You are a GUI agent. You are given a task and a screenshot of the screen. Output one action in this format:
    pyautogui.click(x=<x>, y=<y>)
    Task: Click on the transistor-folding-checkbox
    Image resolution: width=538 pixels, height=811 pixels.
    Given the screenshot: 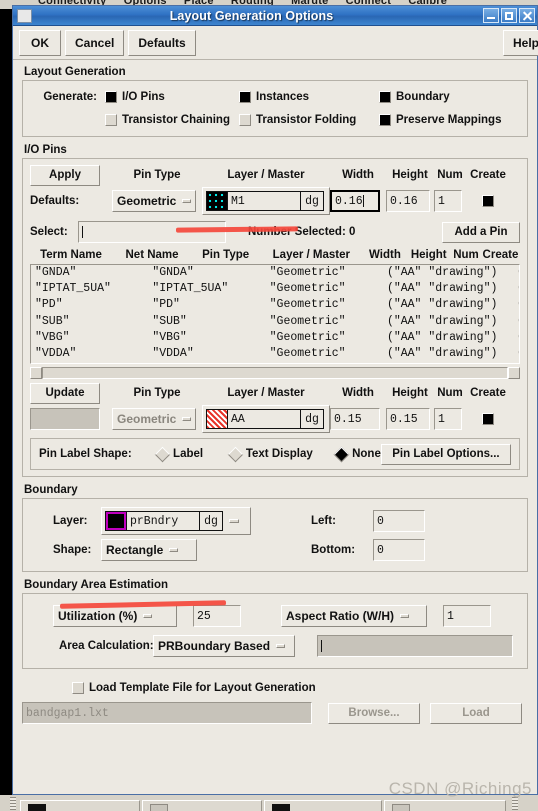 What is the action you would take?
    pyautogui.click(x=245, y=120)
    